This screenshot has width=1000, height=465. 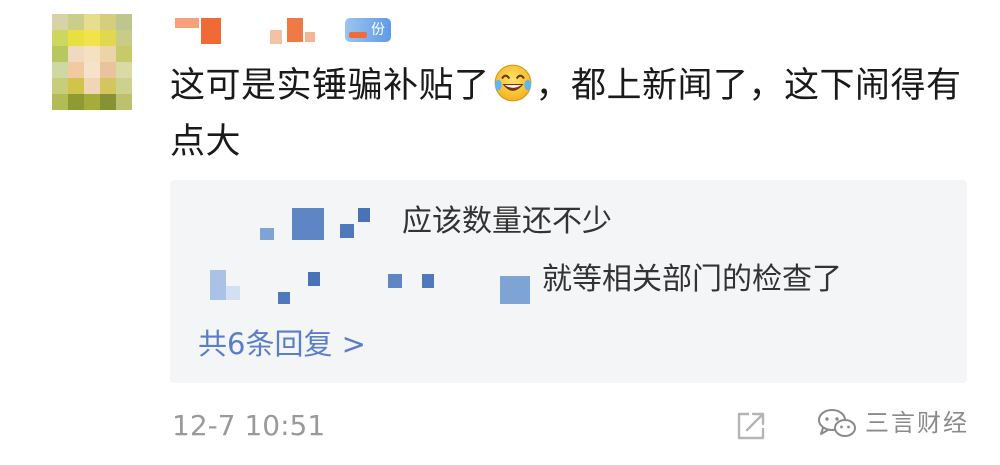 I want to click on user-level-badge: 份, so click(x=368, y=30).